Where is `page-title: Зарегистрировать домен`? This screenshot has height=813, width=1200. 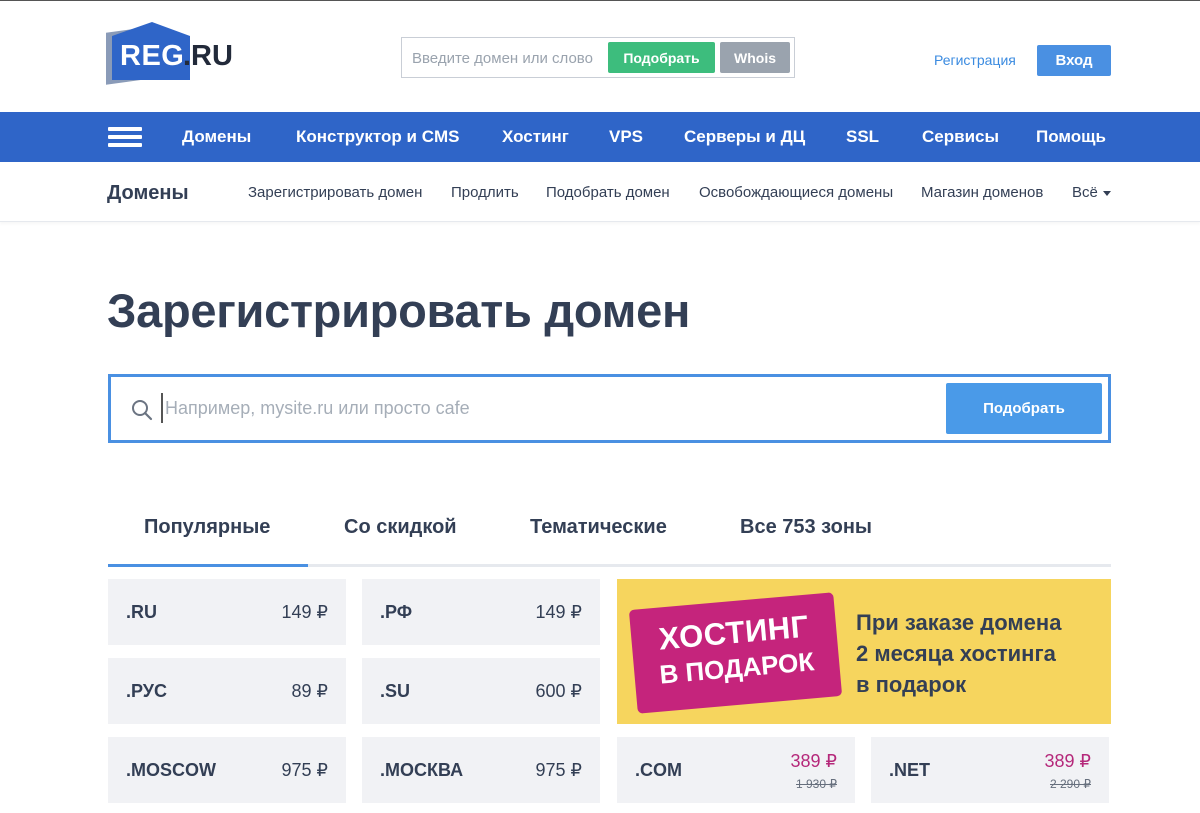
page-title: Зарегистрировать домен is located at coordinates (399, 310).